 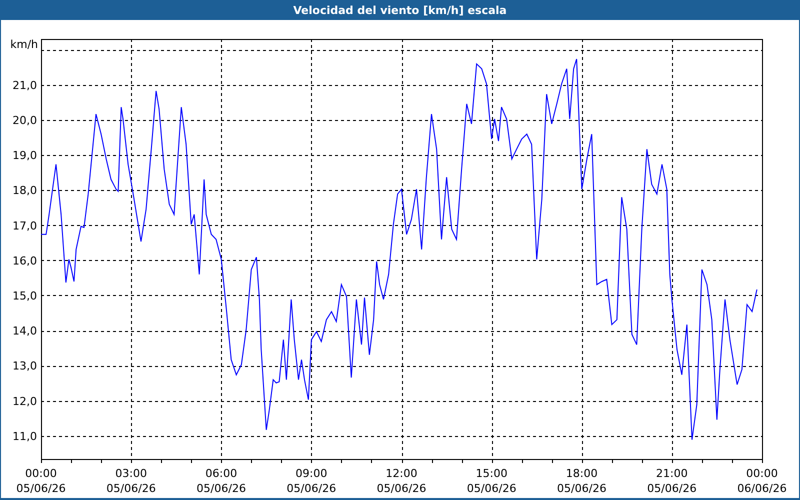 What do you see at coordinates (24, 44) in the screenshot?
I see `y-axis-unit: km/h` at bounding box center [24, 44].